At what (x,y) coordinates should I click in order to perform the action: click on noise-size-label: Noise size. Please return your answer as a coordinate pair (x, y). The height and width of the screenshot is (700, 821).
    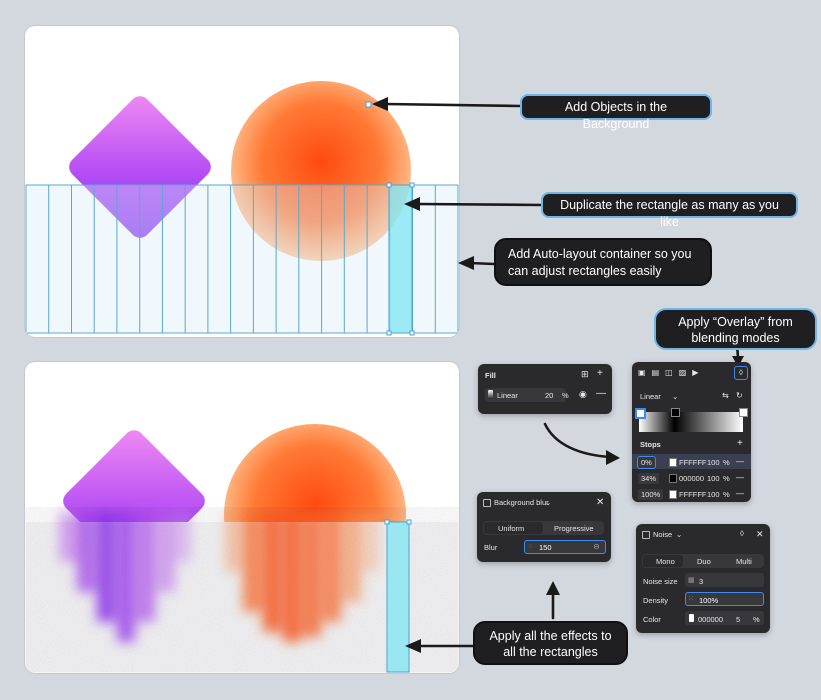
    Looking at the image, I should click on (660, 581).